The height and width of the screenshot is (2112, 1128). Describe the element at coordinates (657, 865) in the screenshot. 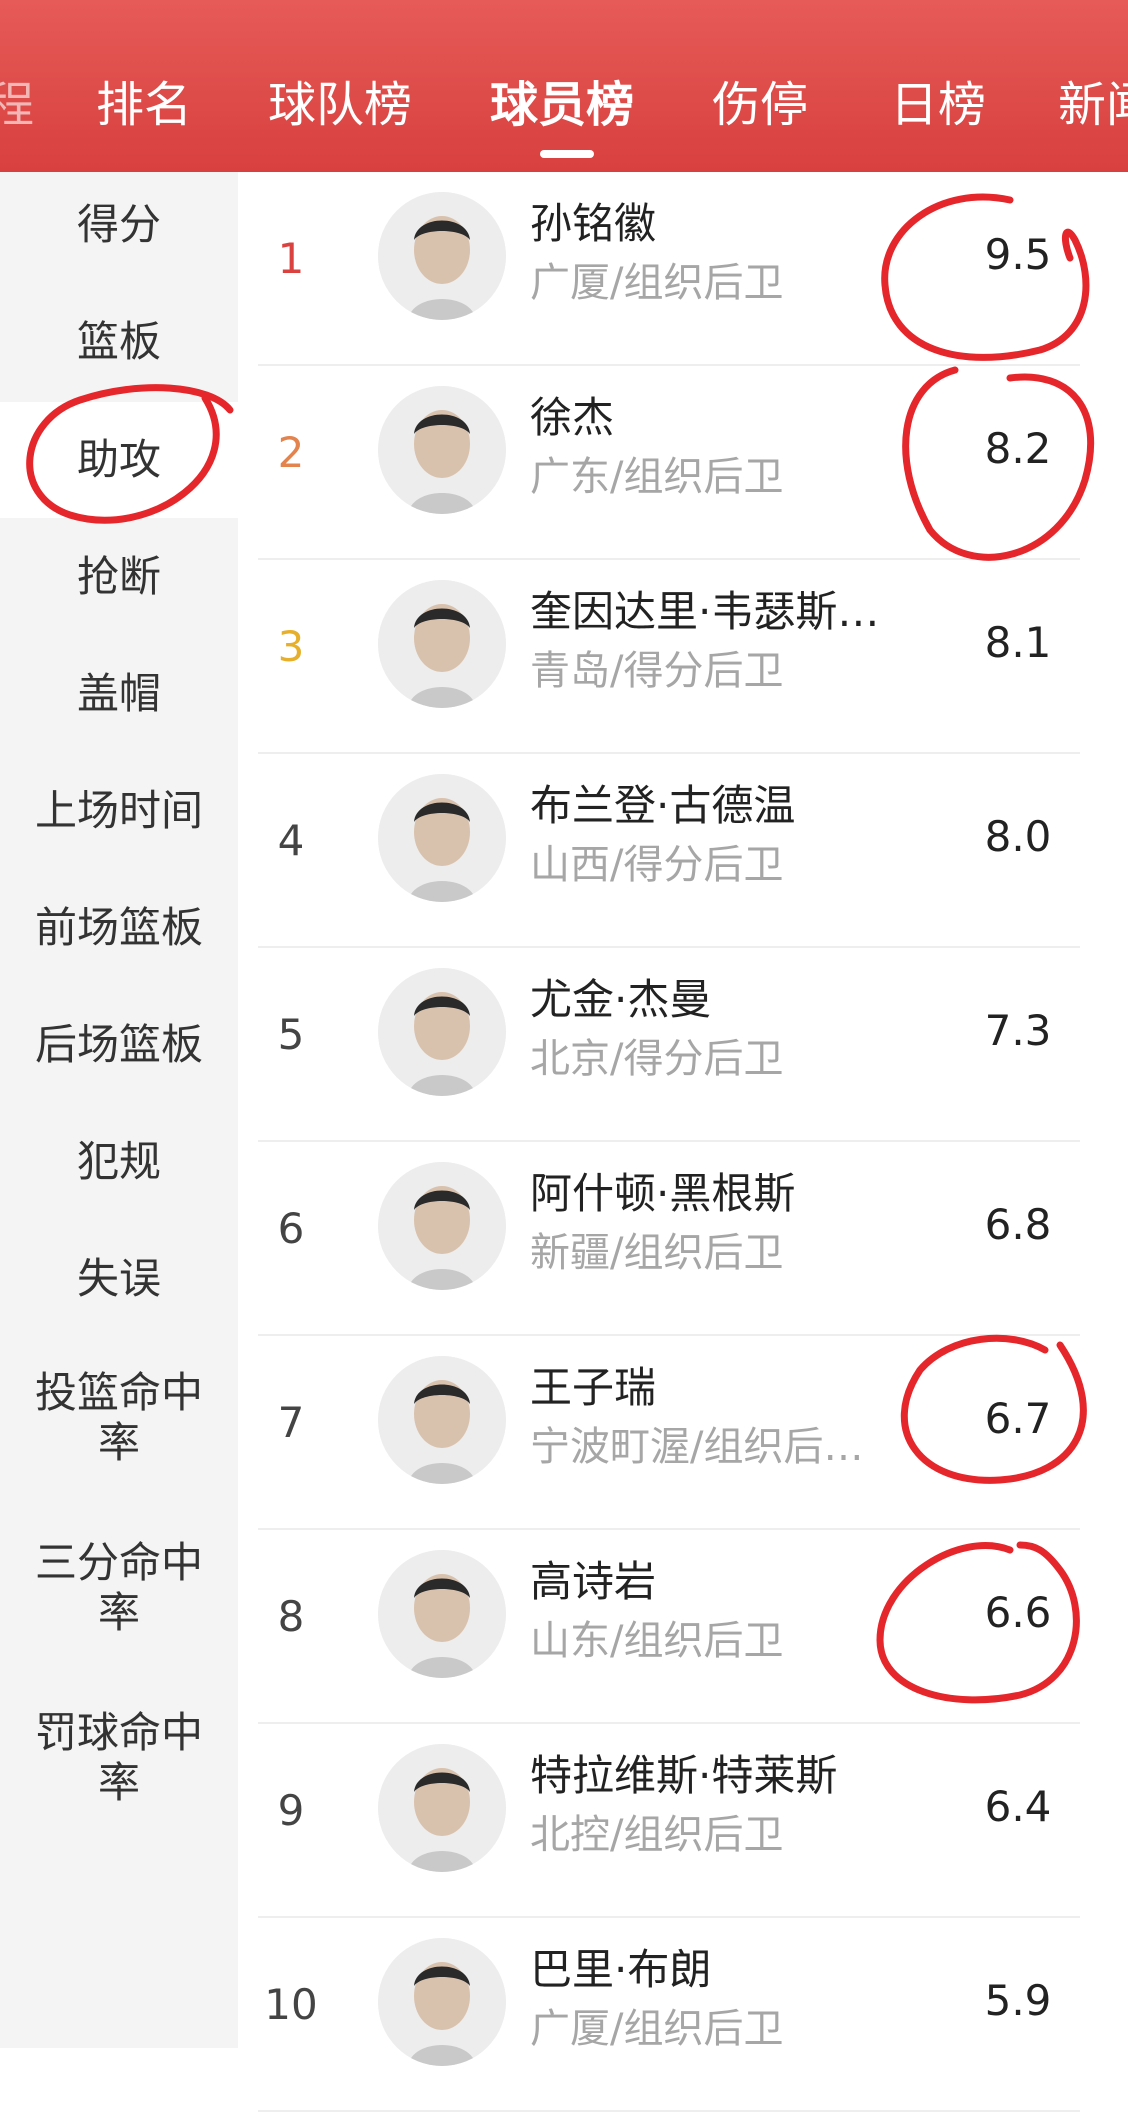

I see `player-team-position: 山西/得分后卫` at that location.